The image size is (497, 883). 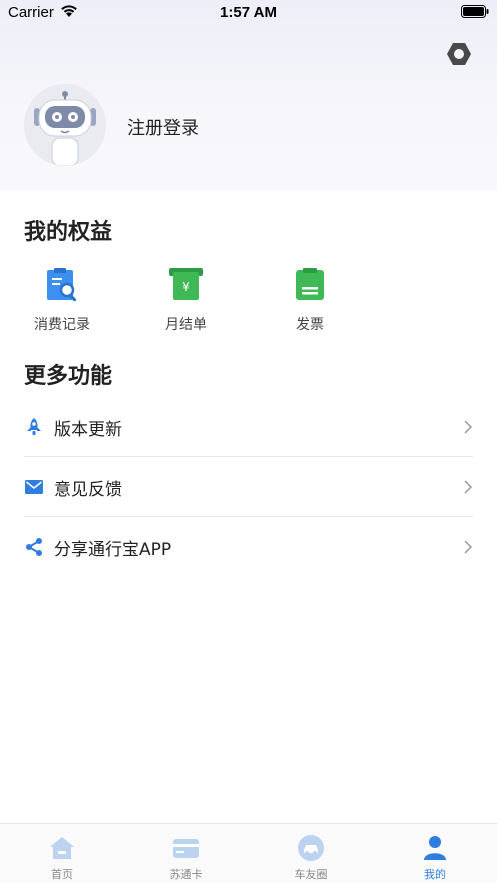 I want to click on tab-label: 首页, so click(x=62, y=874).